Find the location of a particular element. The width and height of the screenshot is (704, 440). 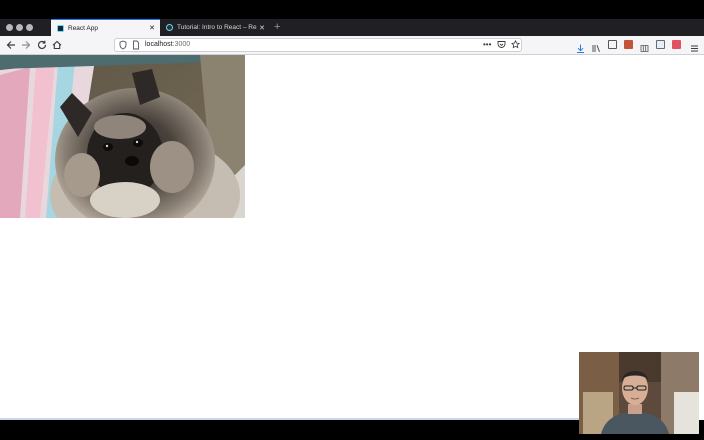

new-tab-button: + is located at coordinates (277, 27).